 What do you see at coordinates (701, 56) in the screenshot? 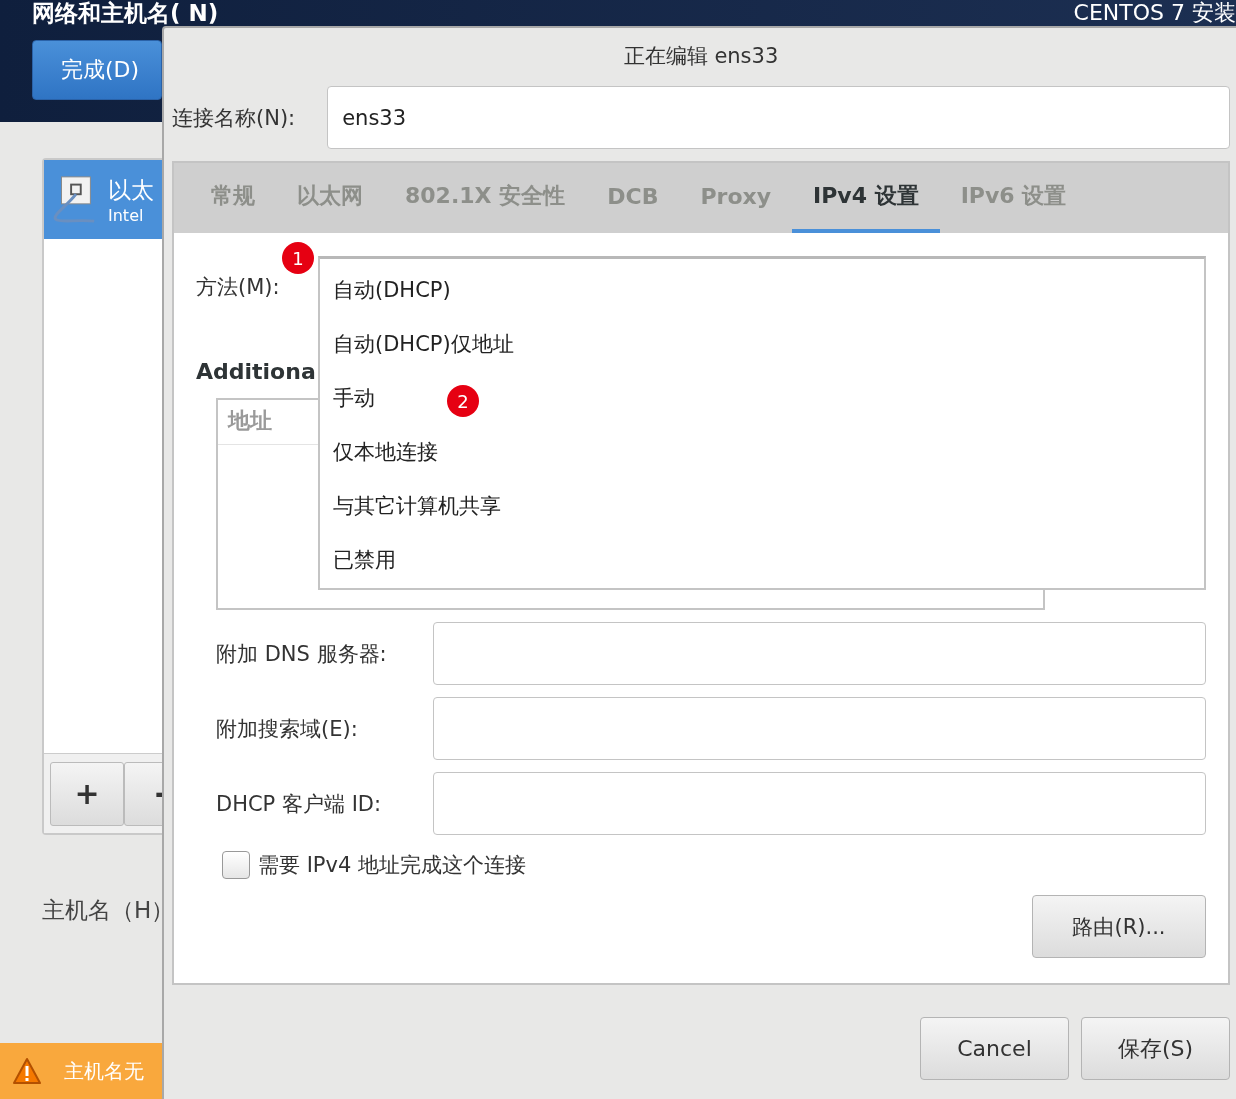
I see `dialog-title: 正在编辑 ens33` at bounding box center [701, 56].